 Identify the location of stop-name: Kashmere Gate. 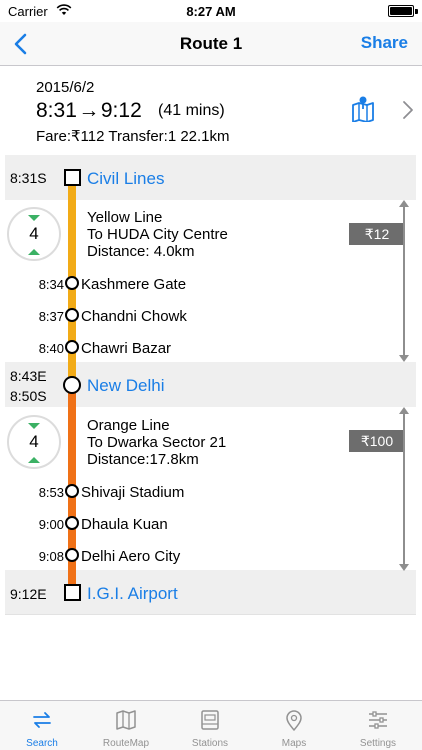
(133, 284).